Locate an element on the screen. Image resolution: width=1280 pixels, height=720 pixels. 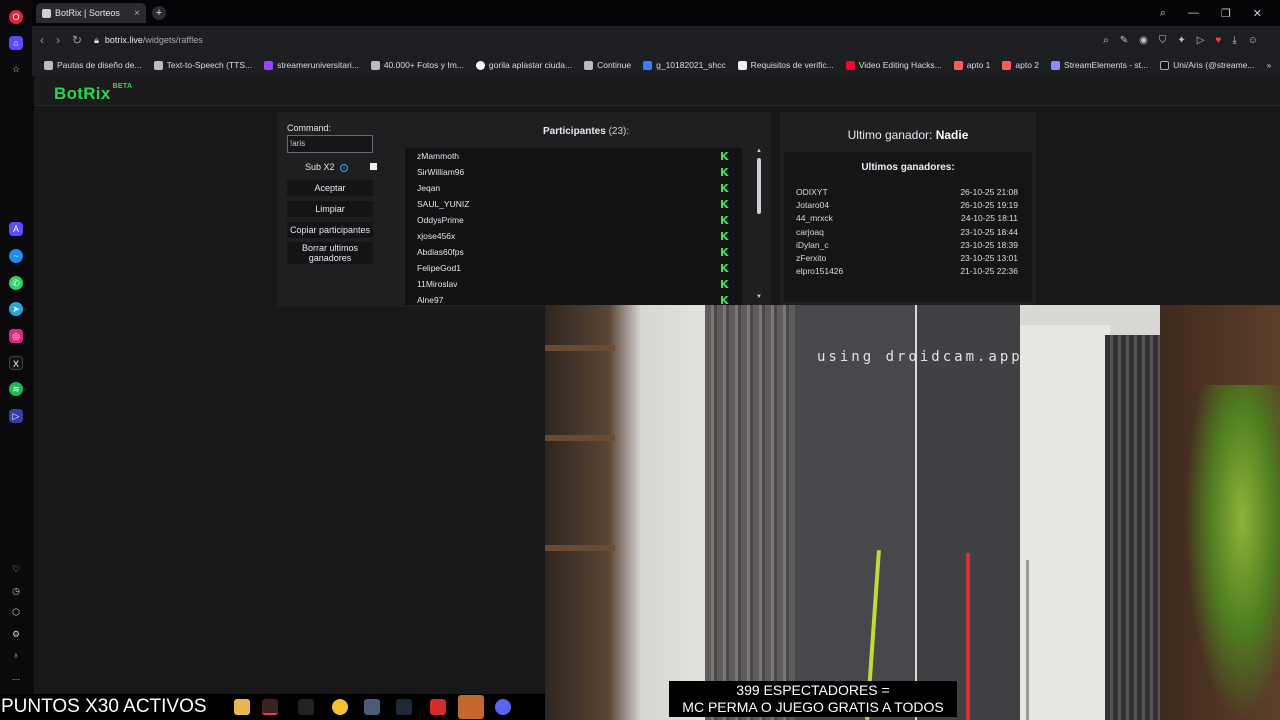
clear-button: Limpiar is located at coordinates (330, 209).